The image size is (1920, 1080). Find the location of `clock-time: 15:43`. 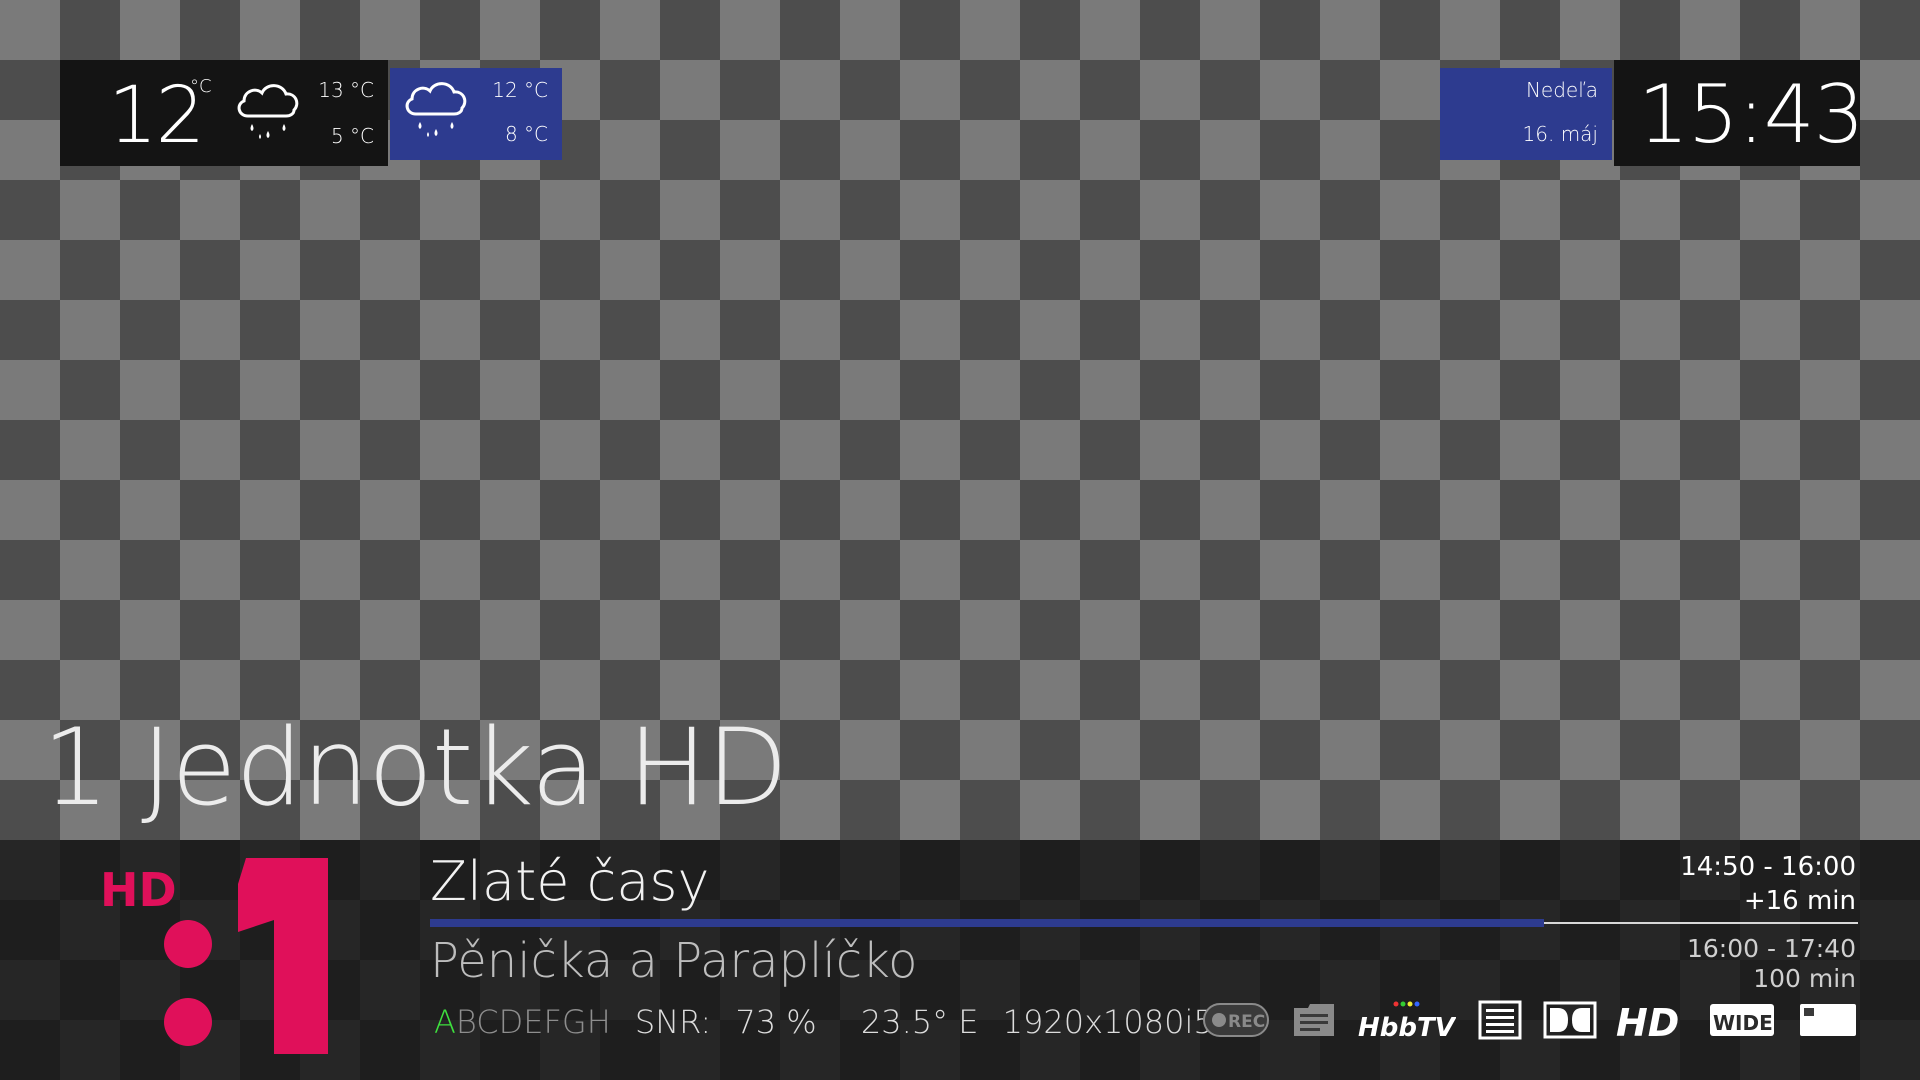

clock-time: 15:43 is located at coordinates (1751, 114).